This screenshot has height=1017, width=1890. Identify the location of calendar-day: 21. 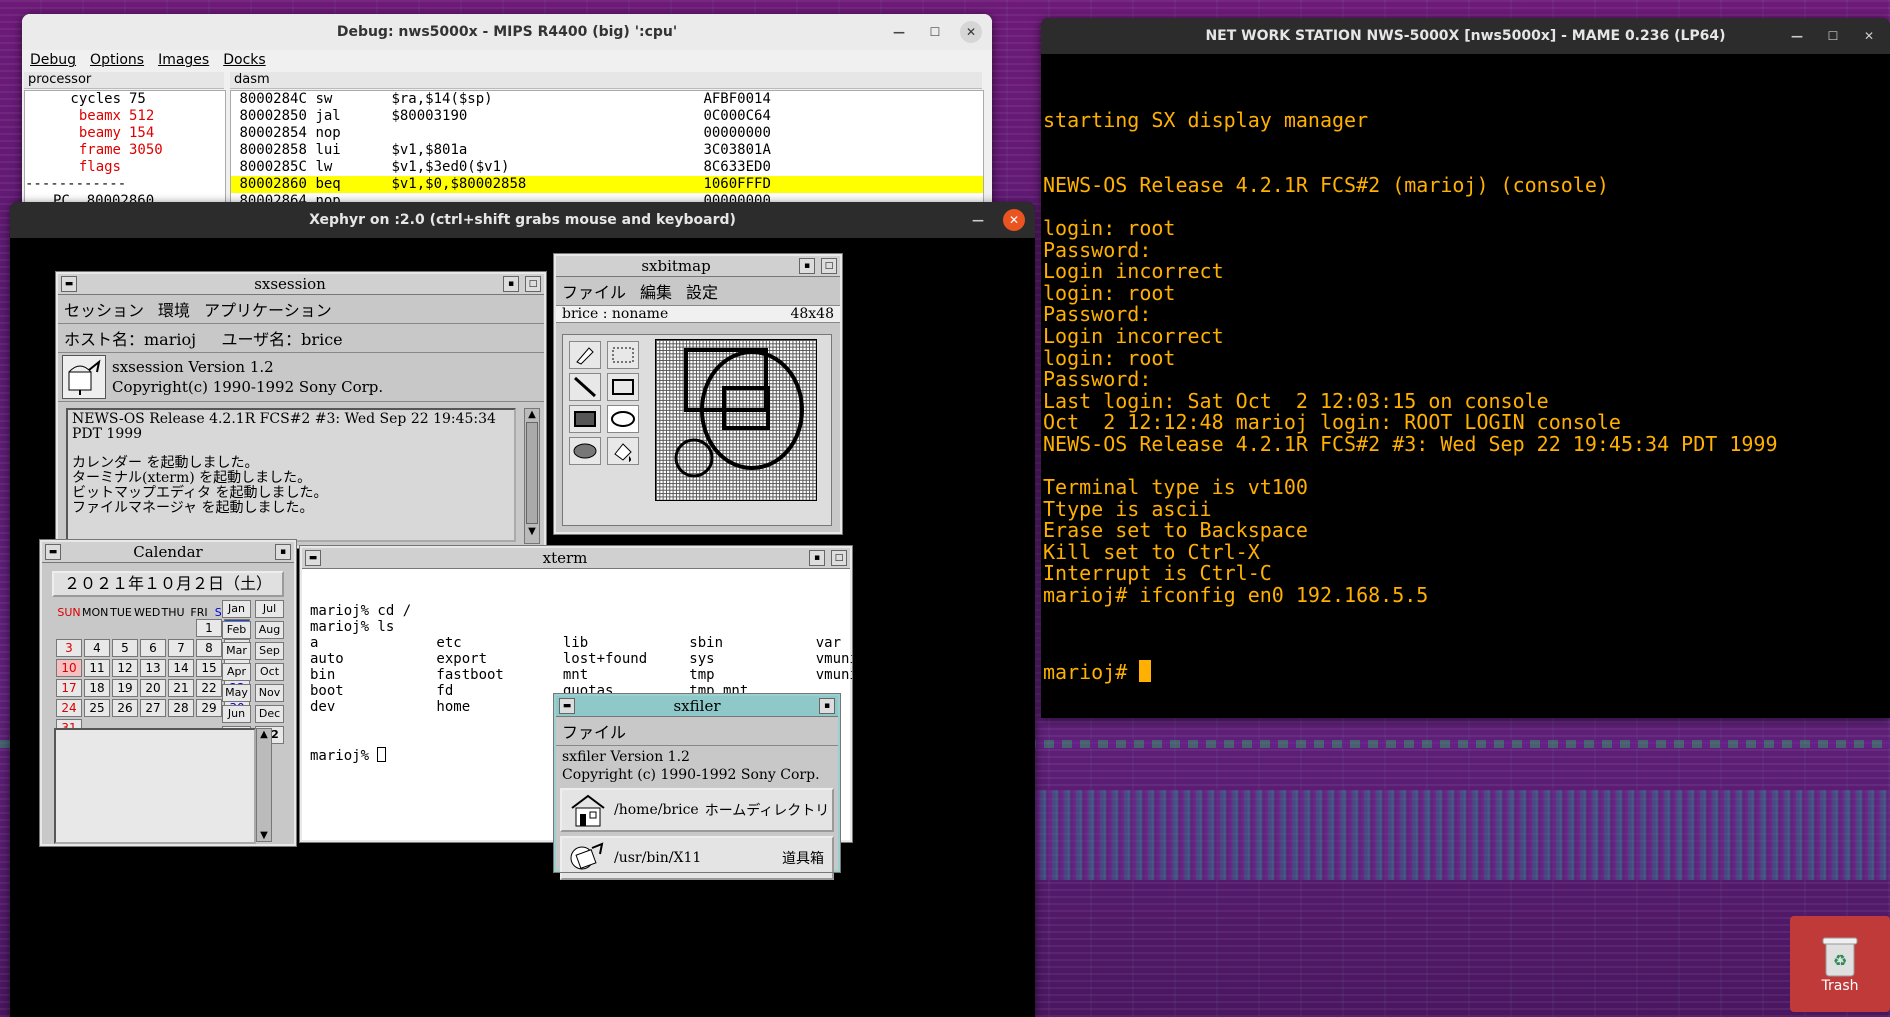
(181, 688).